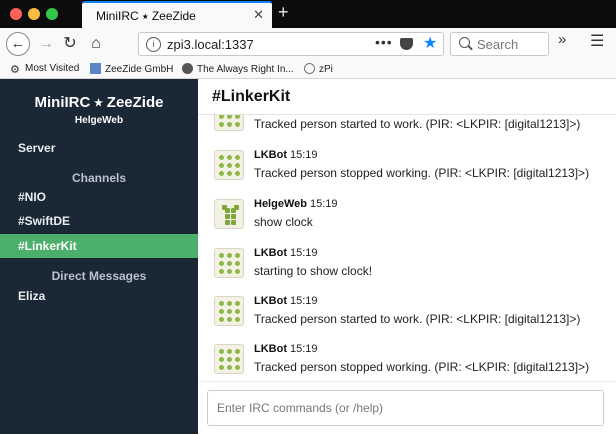 The image size is (616, 435). I want to click on search-box: Search, so click(499, 44).